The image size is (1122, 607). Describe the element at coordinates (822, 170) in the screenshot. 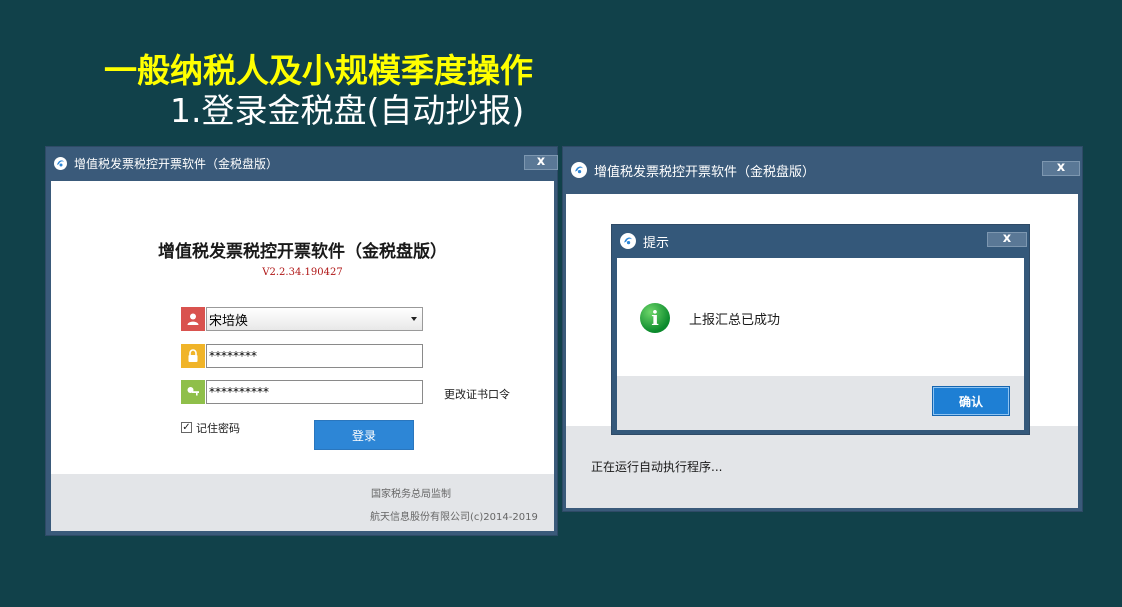

I see `status-window-titlebar: 增值税发票税控开票软件（金税盘版）` at that location.